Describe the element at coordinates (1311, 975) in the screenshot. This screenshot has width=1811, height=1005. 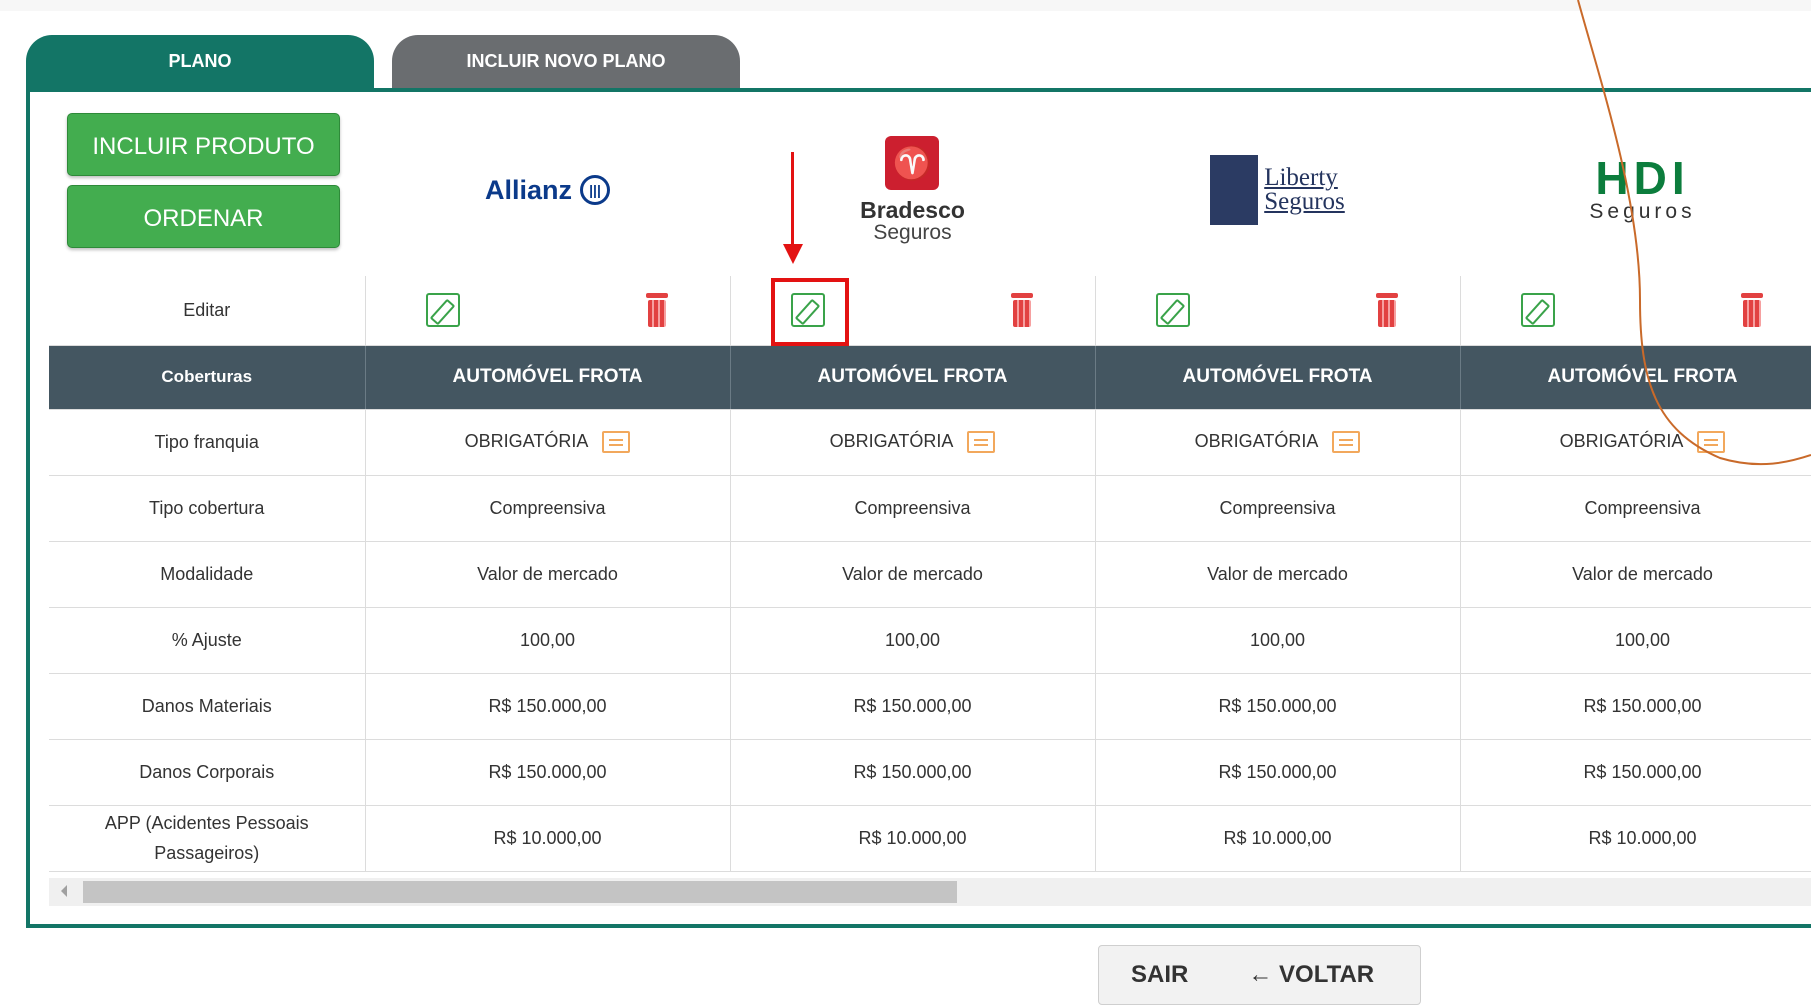
I see `back-button: ← VOLTAR` at that location.